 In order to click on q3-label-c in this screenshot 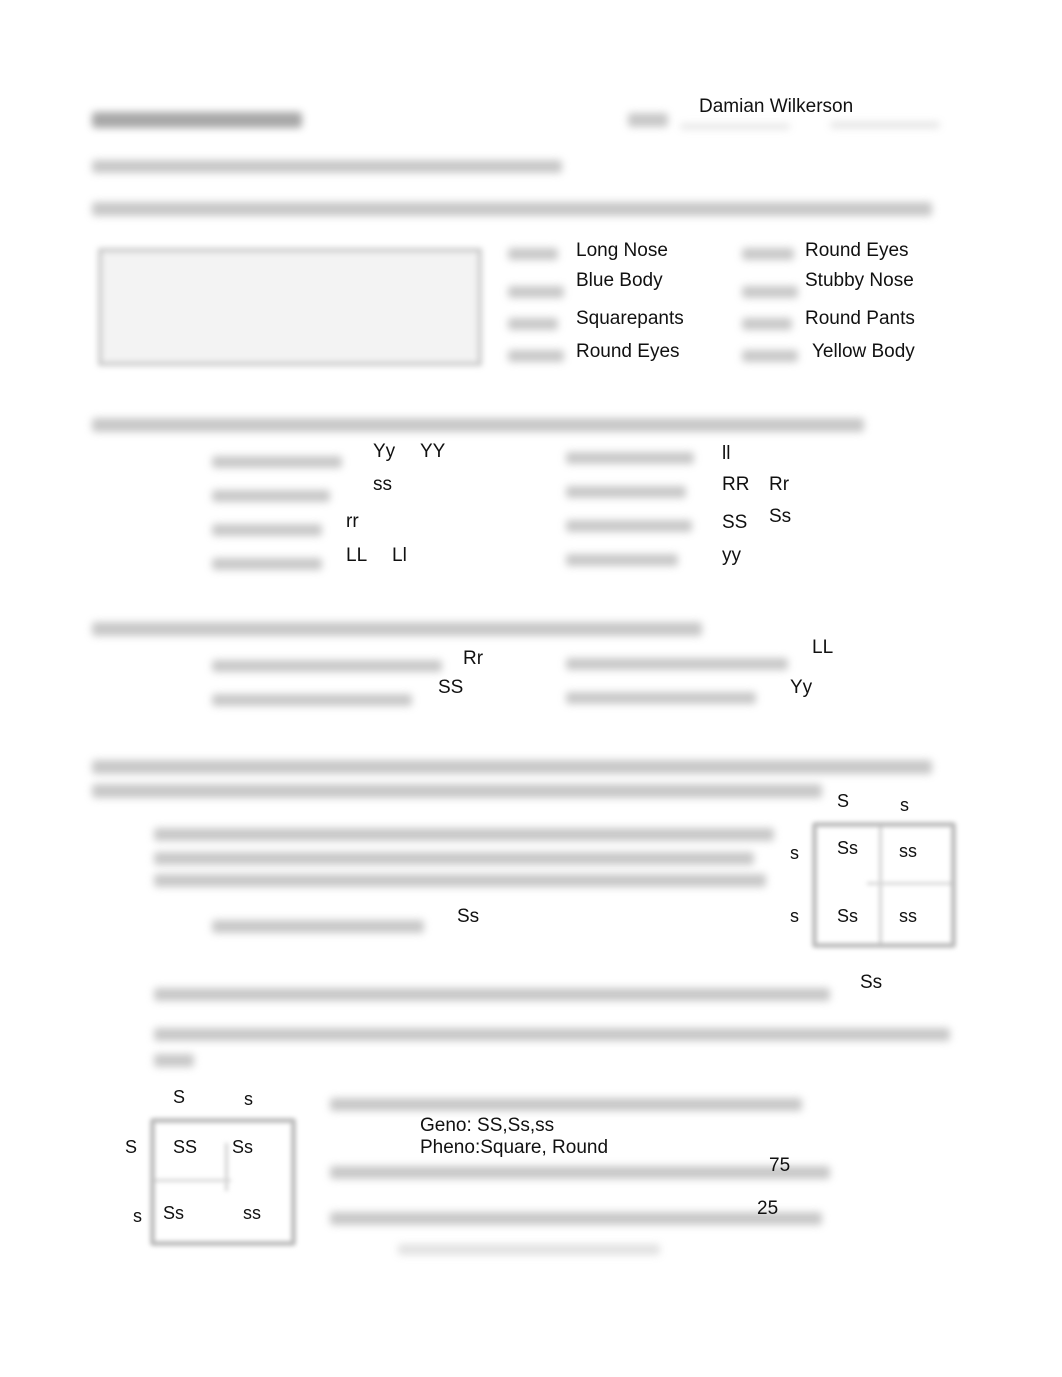, I will do `click(677, 664)`.